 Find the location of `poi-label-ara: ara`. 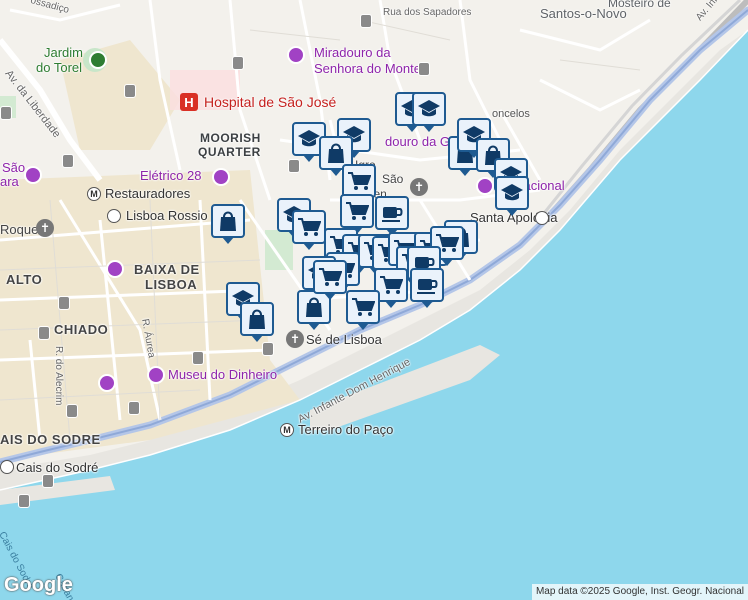

poi-label-ara: ara is located at coordinates (9, 181).